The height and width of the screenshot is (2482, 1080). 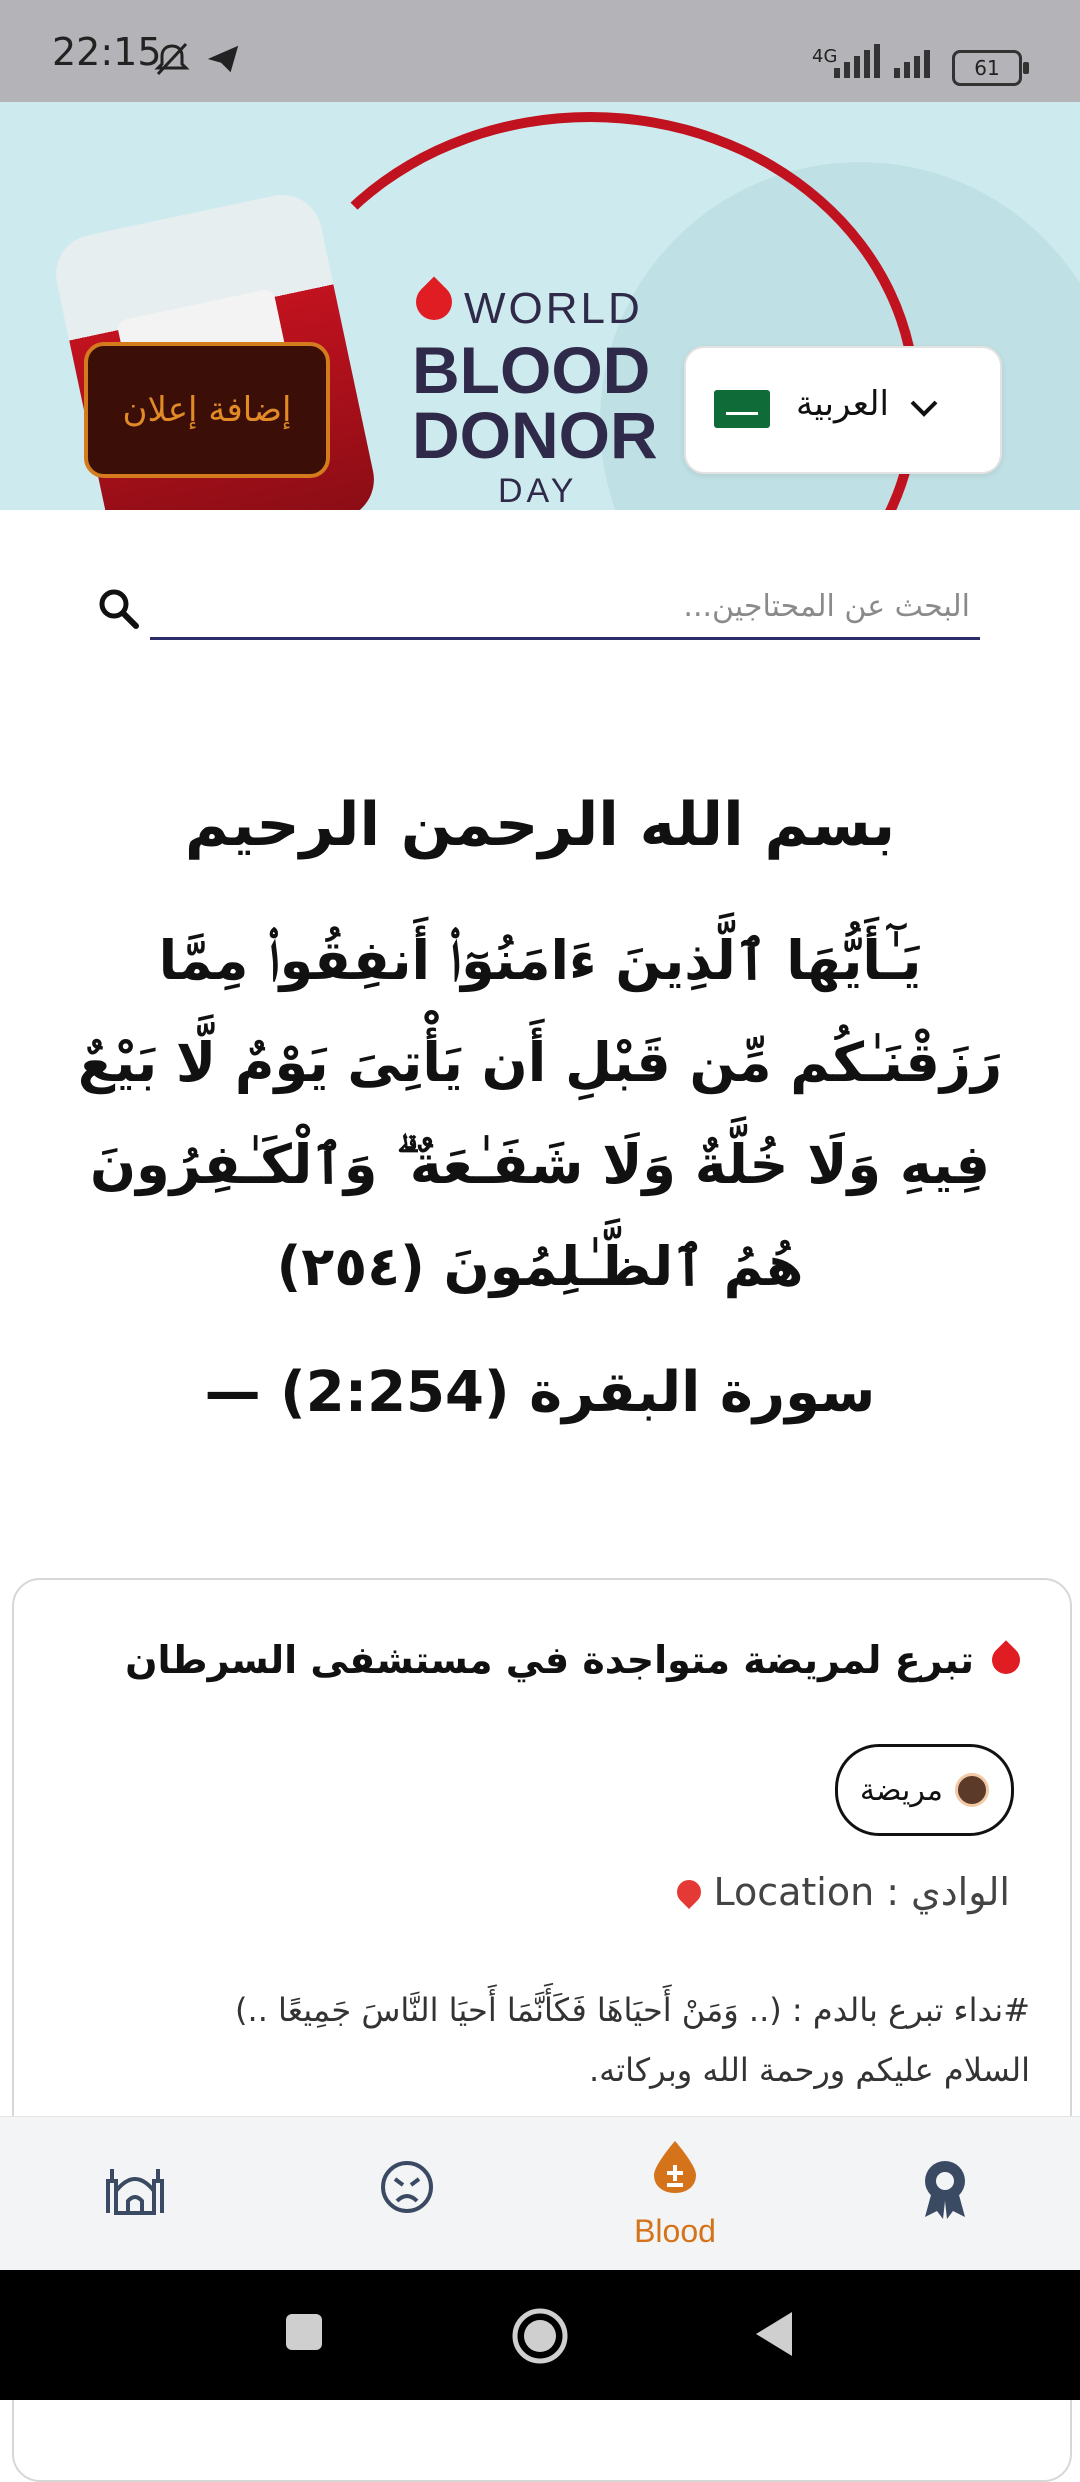 What do you see at coordinates (901, 1790) in the screenshot?
I see `patient-tag-label: مريضة` at bounding box center [901, 1790].